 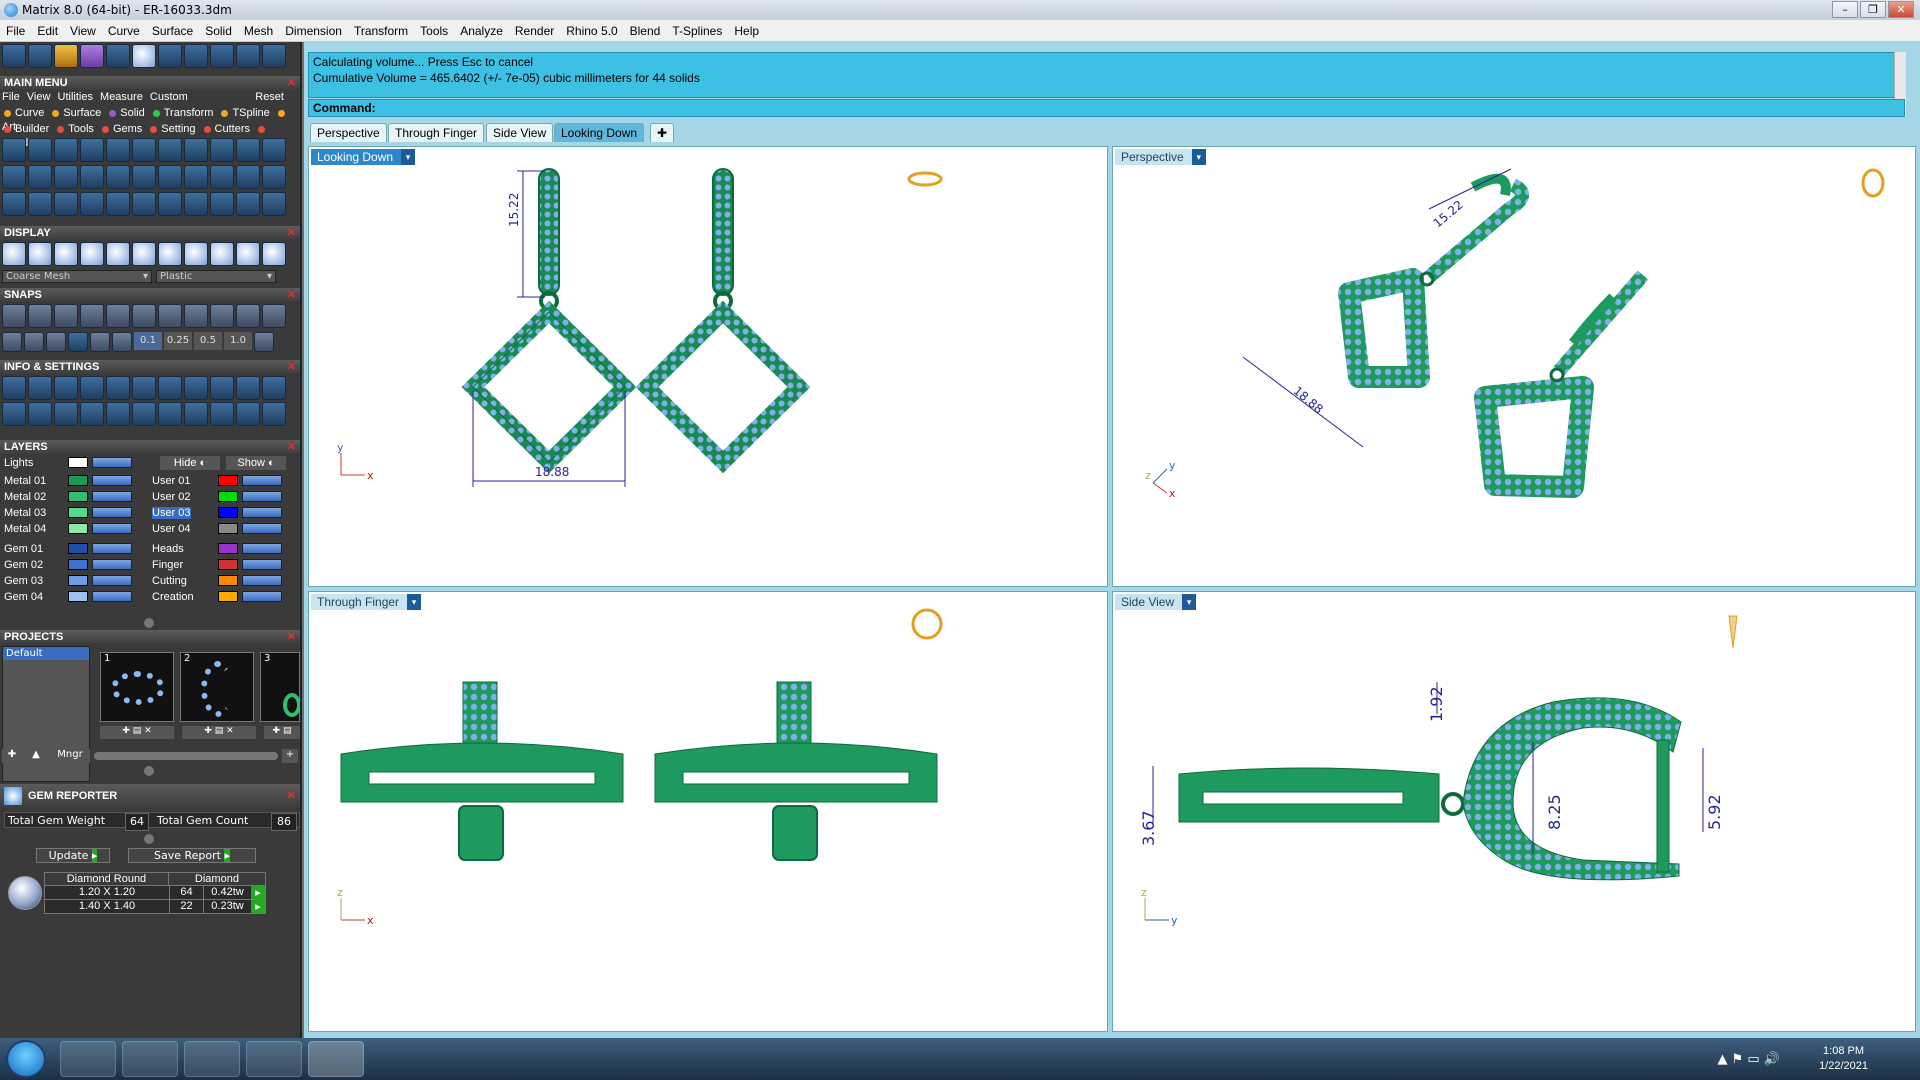 What do you see at coordinates (11, 97) in the screenshot?
I see `mm-file: File` at bounding box center [11, 97].